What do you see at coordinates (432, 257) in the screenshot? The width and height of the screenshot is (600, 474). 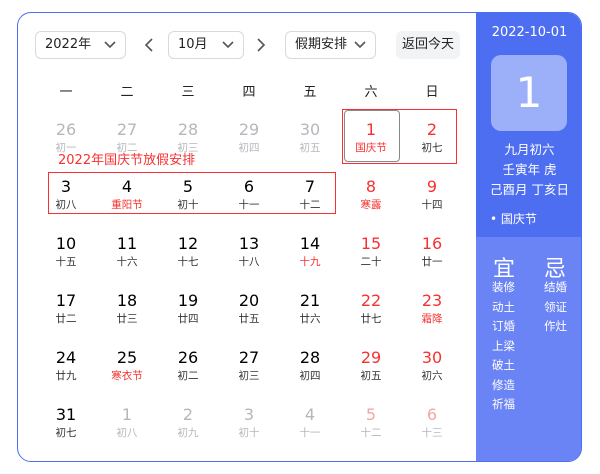 I see `day-cell: 16 廿一` at bounding box center [432, 257].